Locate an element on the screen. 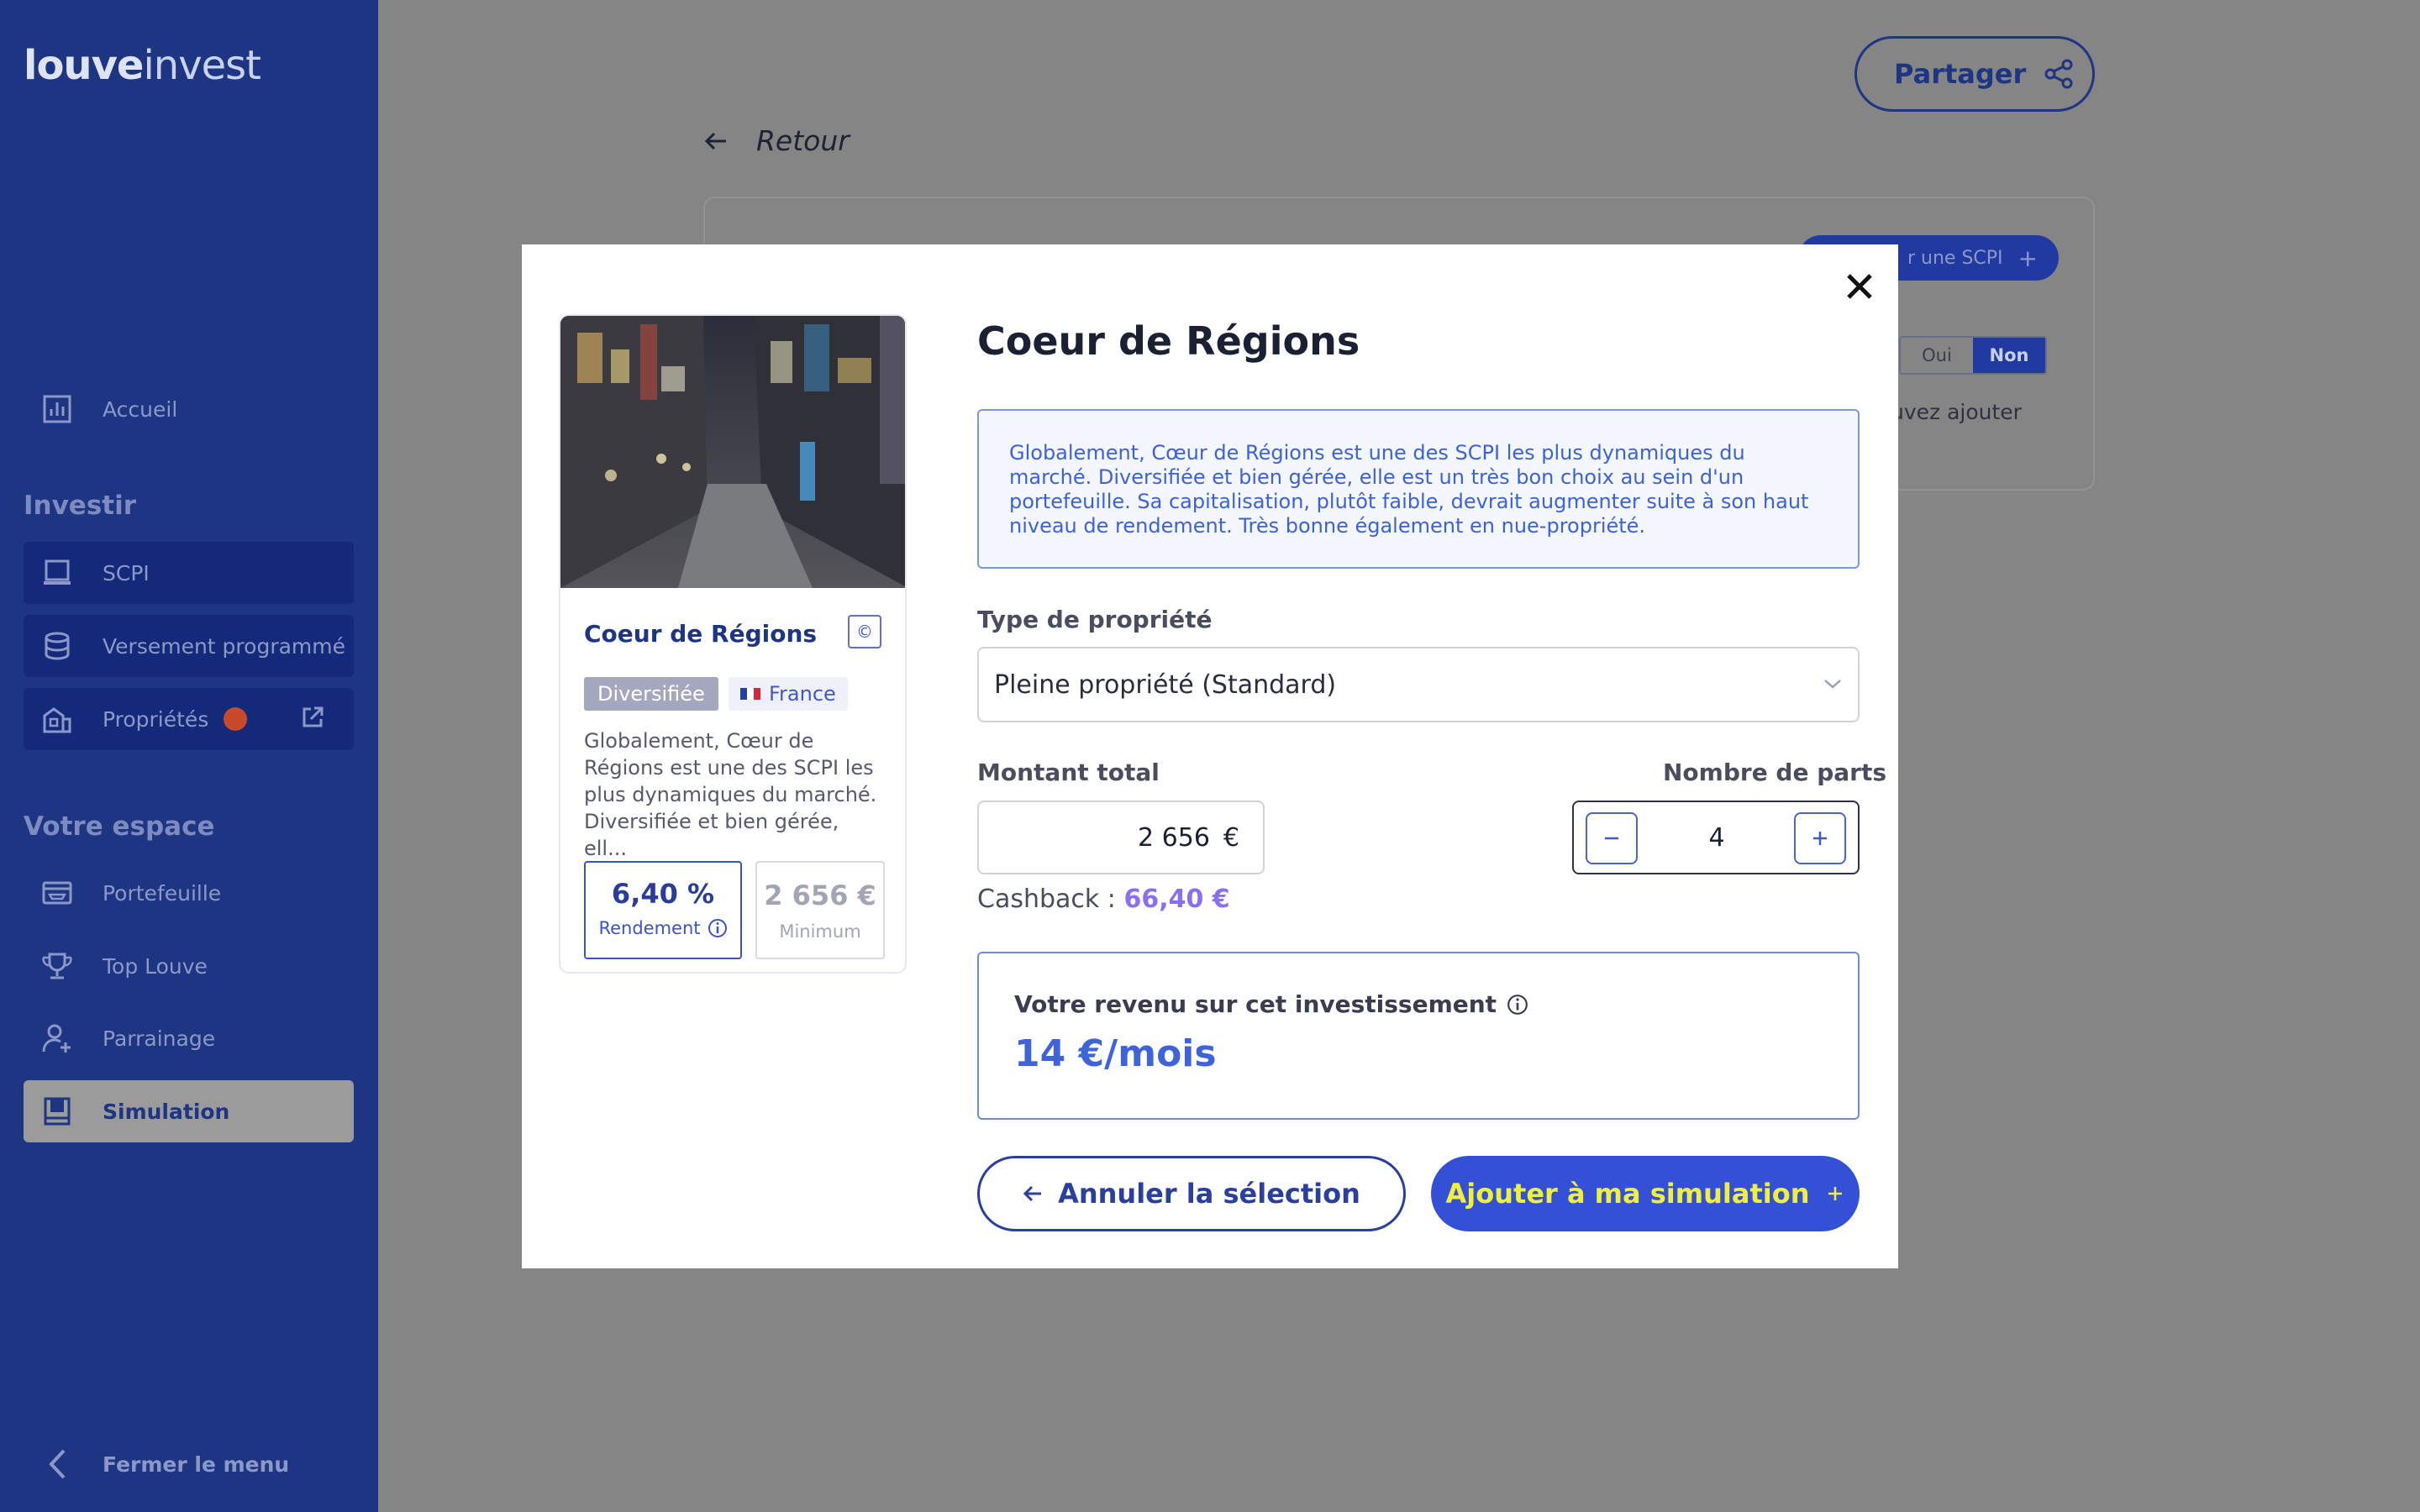 This screenshot has height=1512, width=2420. minimum-stat: 2 656 € Minimum is located at coordinates (820, 910).